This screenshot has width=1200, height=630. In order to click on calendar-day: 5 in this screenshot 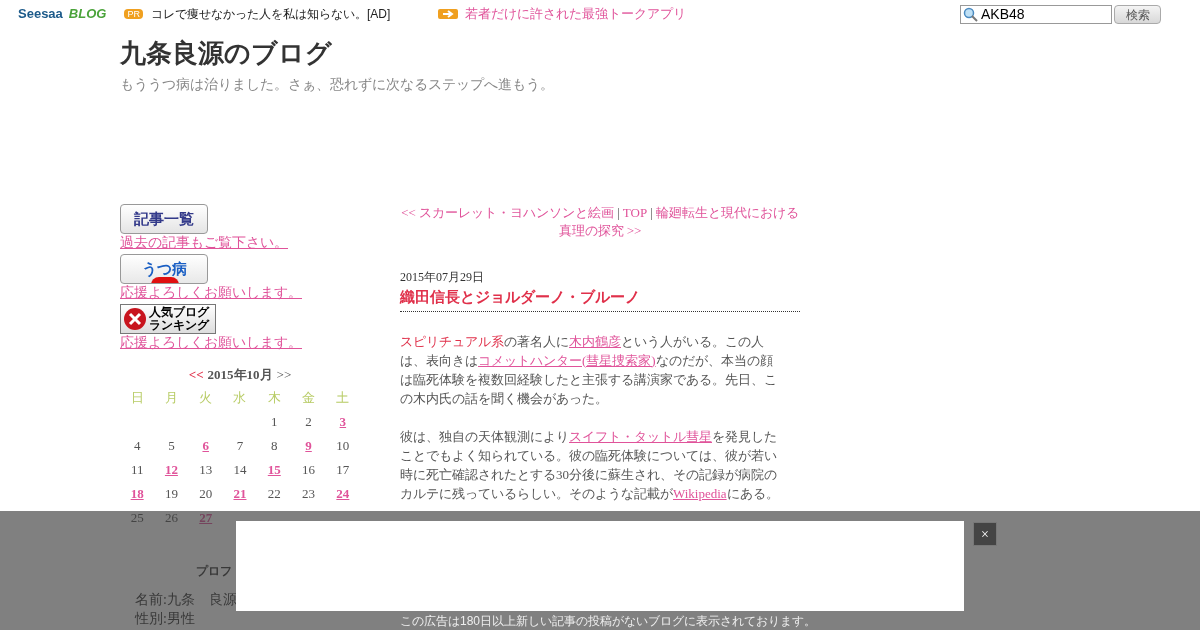, I will do `click(171, 446)`.